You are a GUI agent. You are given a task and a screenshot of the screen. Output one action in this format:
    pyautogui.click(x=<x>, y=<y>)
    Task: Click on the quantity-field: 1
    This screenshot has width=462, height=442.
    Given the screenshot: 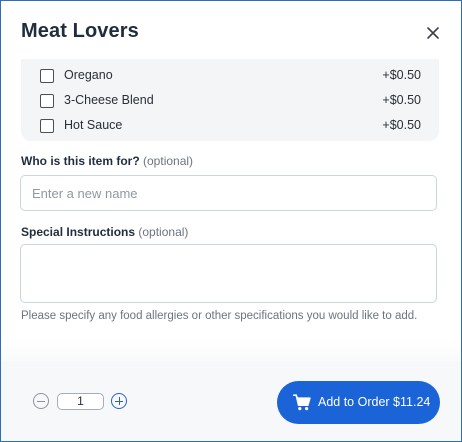 What is the action you would take?
    pyautogui.click(x=80, y=401)
    